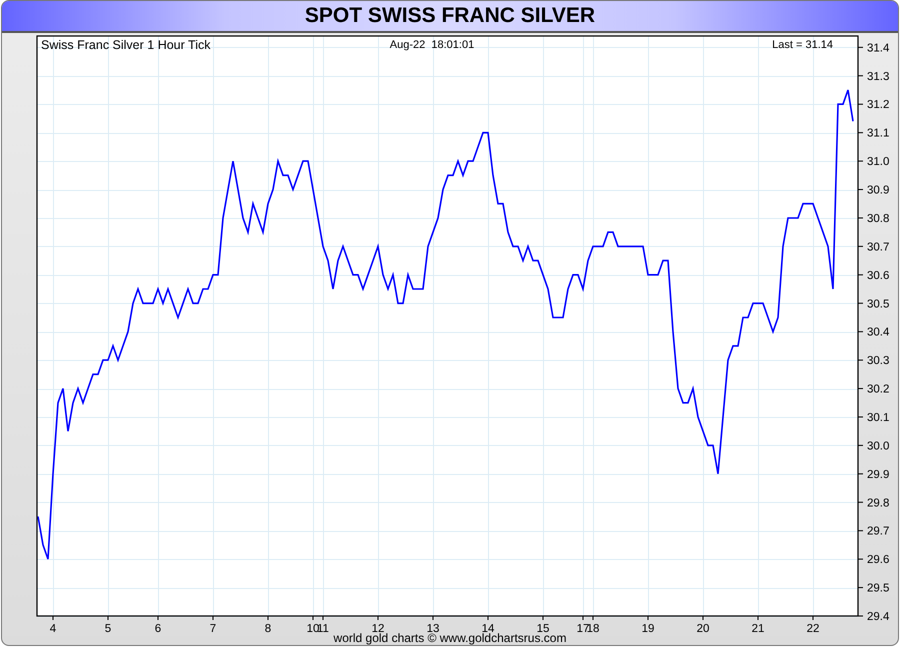 Image resolution: width=900 pixels, height=650 pixels. Describe the element at coordinates (878, 76) in the screenshot. I see `y-axis-label: 31.3` at that location.